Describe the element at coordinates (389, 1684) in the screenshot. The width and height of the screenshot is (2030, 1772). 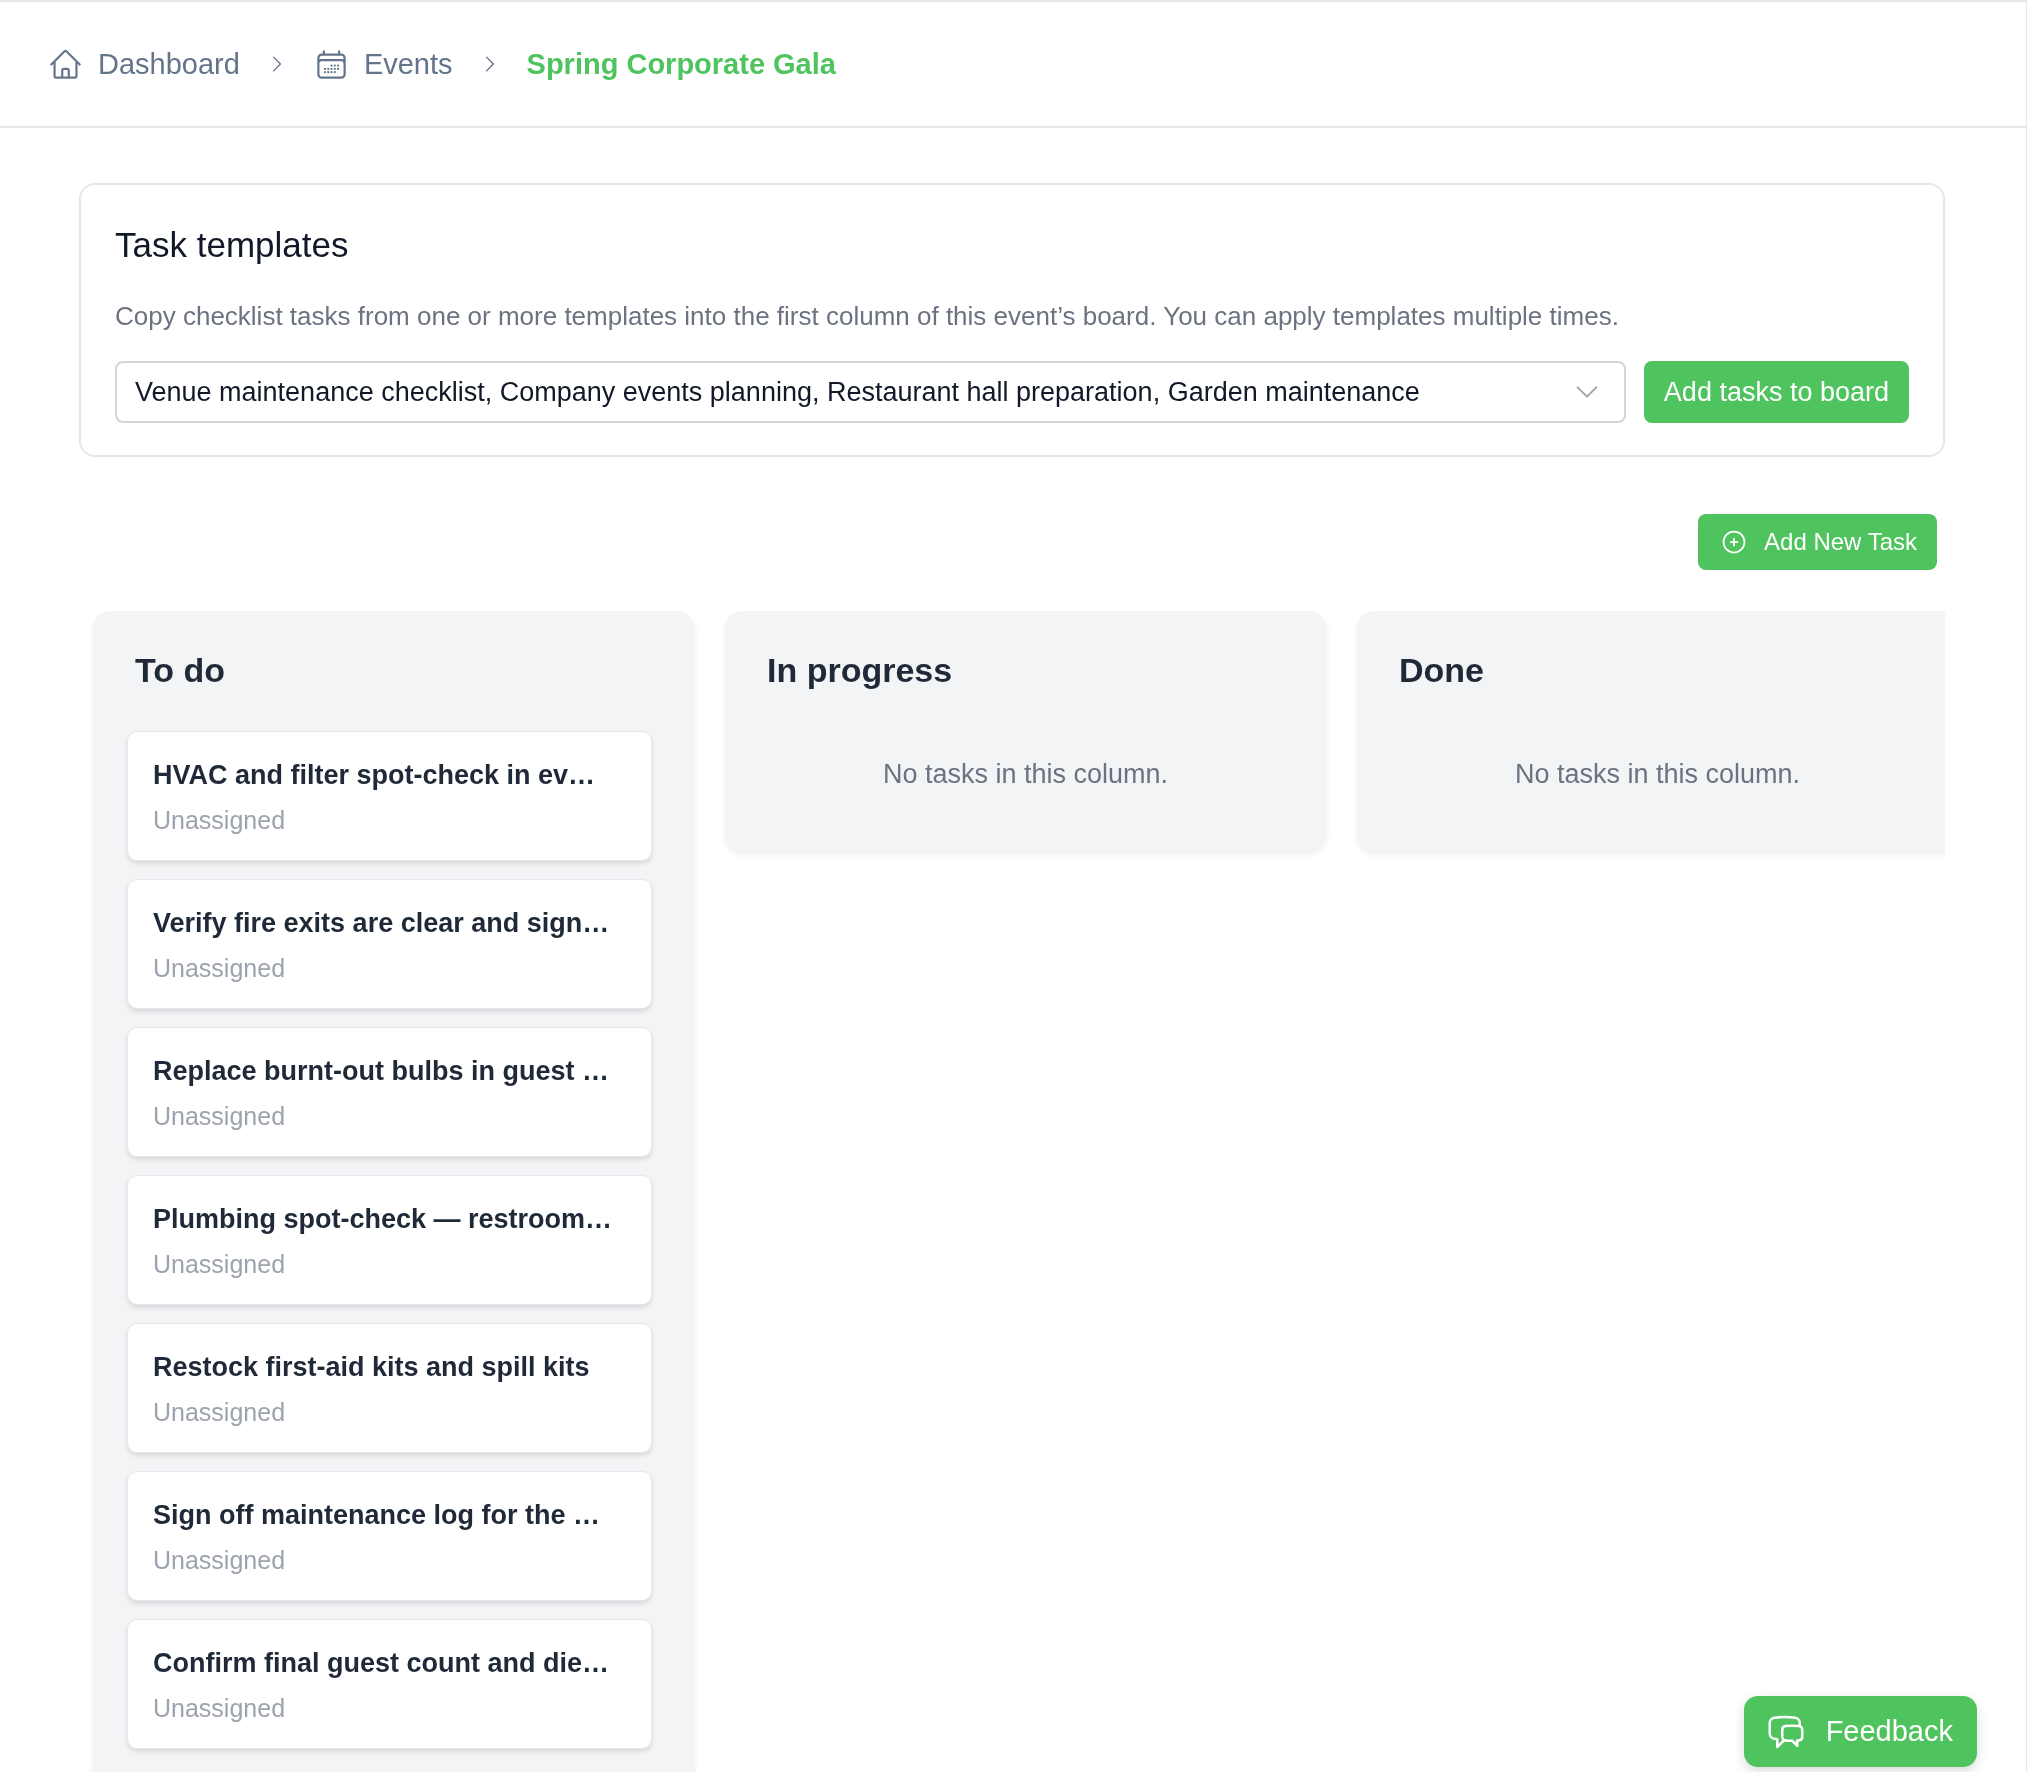
I see `task-card: Confirm final guest count and die… Unassigned` at that location.